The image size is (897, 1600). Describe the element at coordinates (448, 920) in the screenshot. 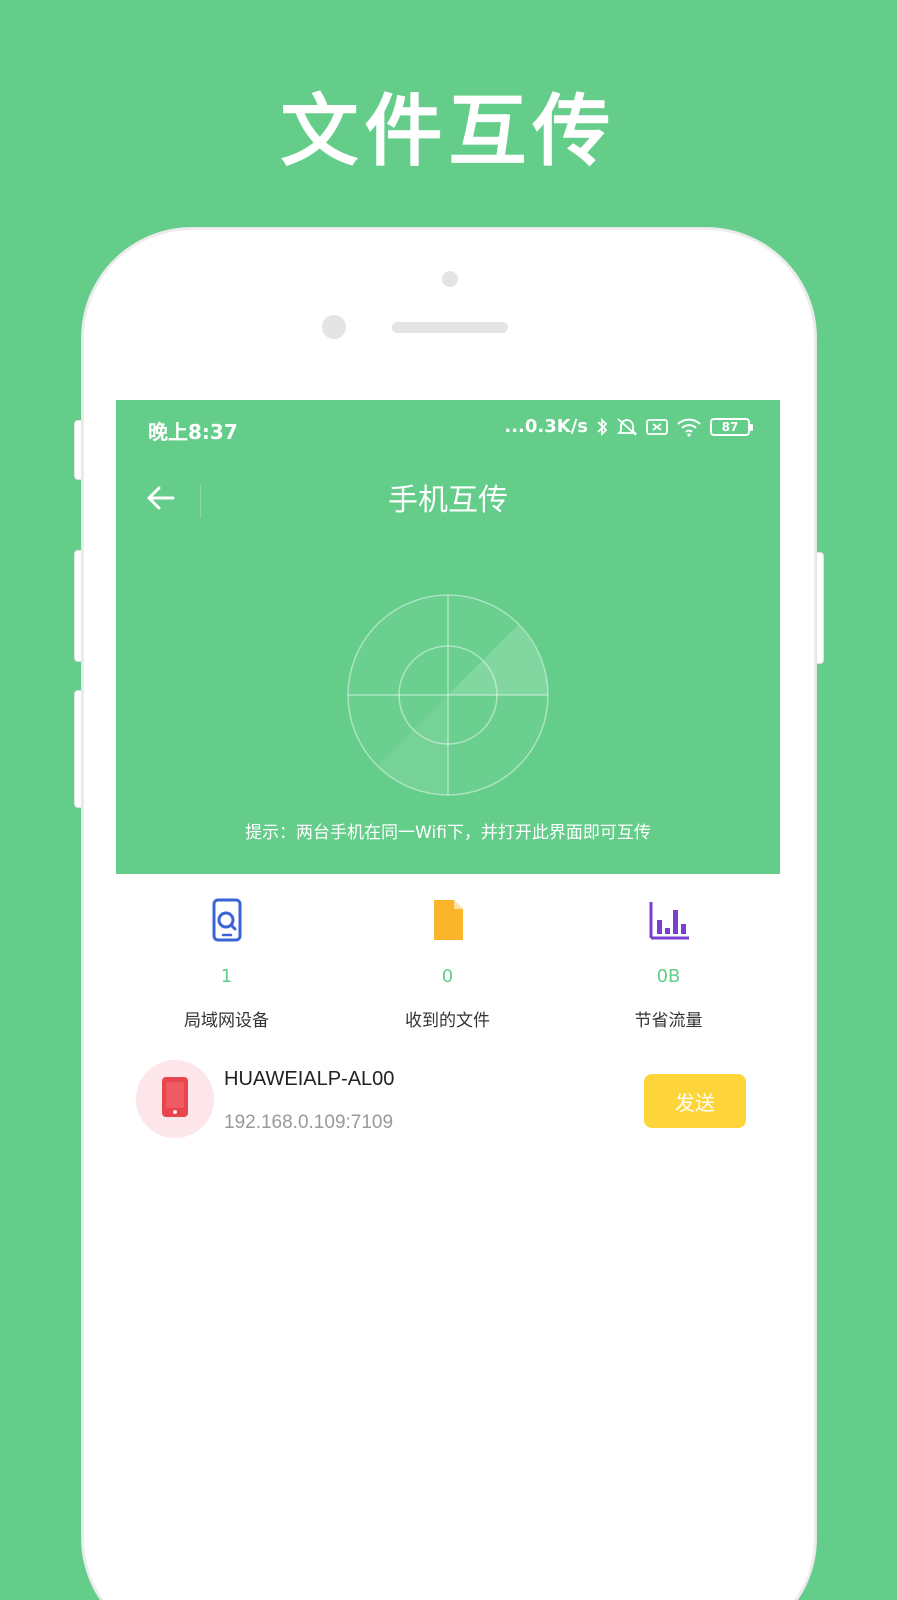

I see `file-icon` at that location.